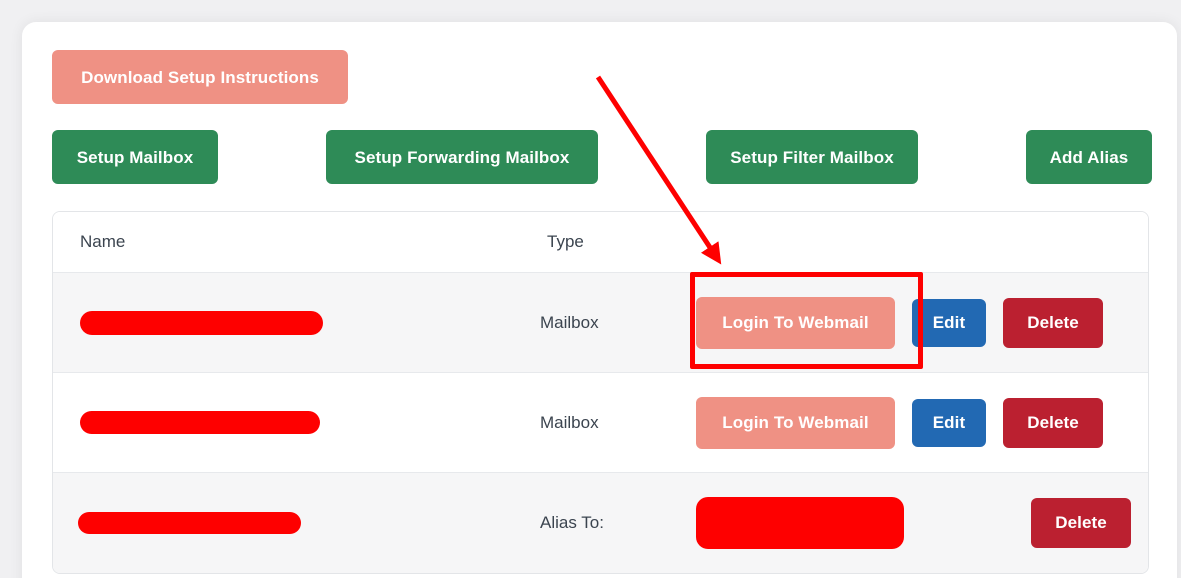 The image size is (1181, 578). I want to click on alias-type-cell: Alias To:, so click(599, 522).